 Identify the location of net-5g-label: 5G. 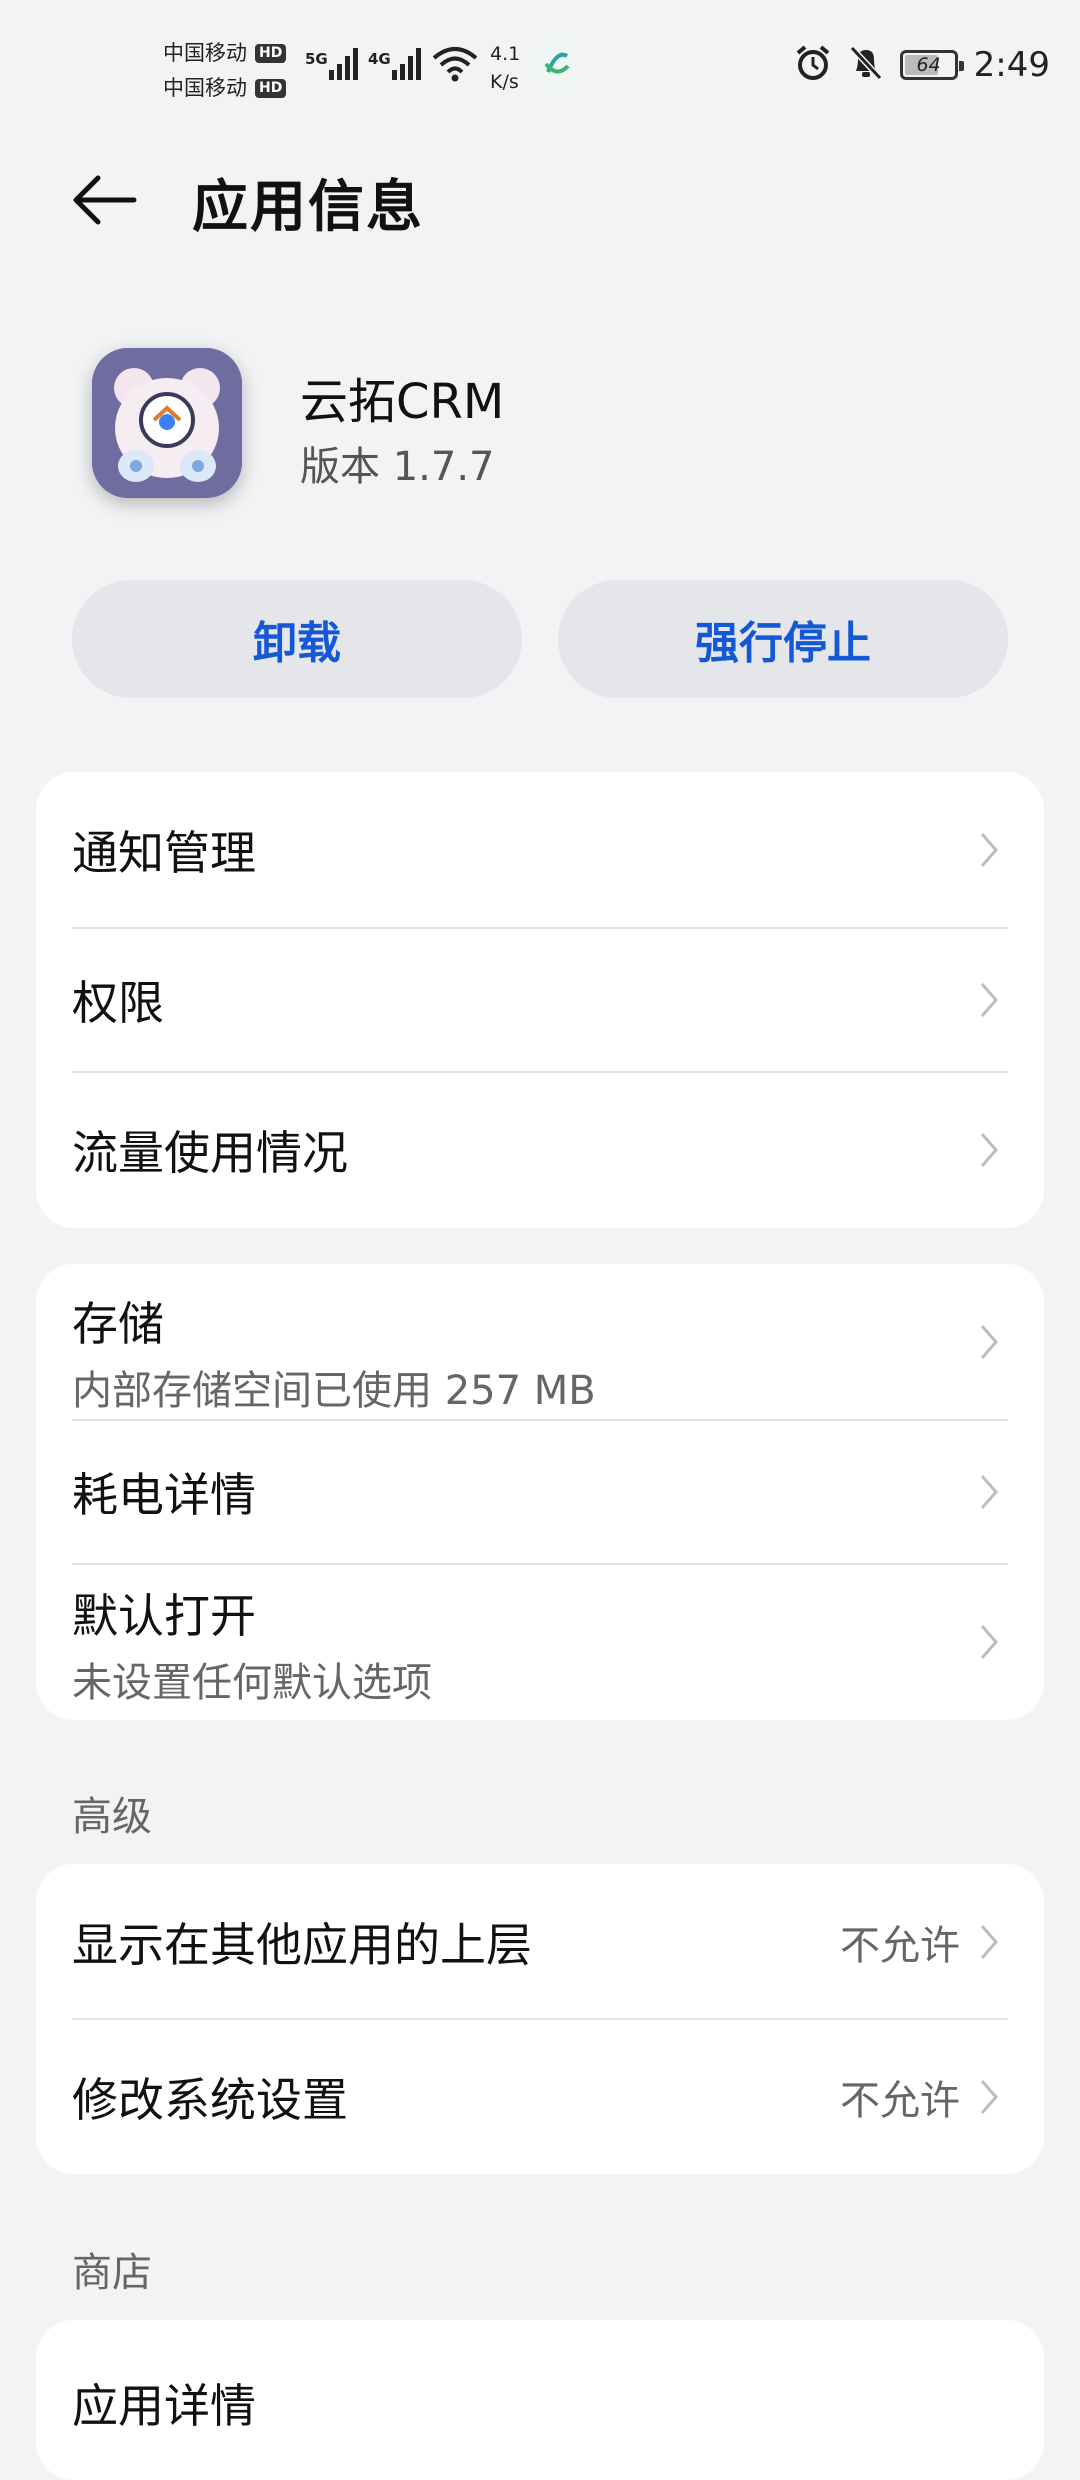
(316, 59).